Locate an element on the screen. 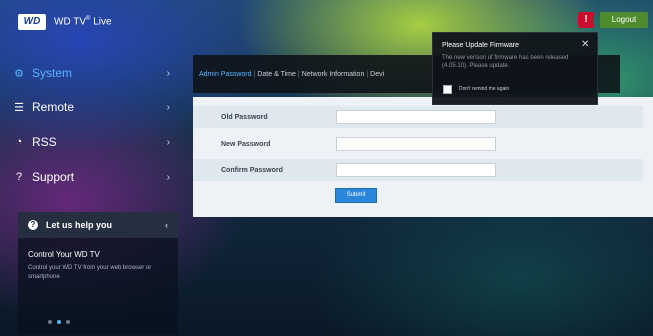 The height and width of the screenshot is (336, 653). tab-date-time: Date & Time is located at coordinates (276, 74).